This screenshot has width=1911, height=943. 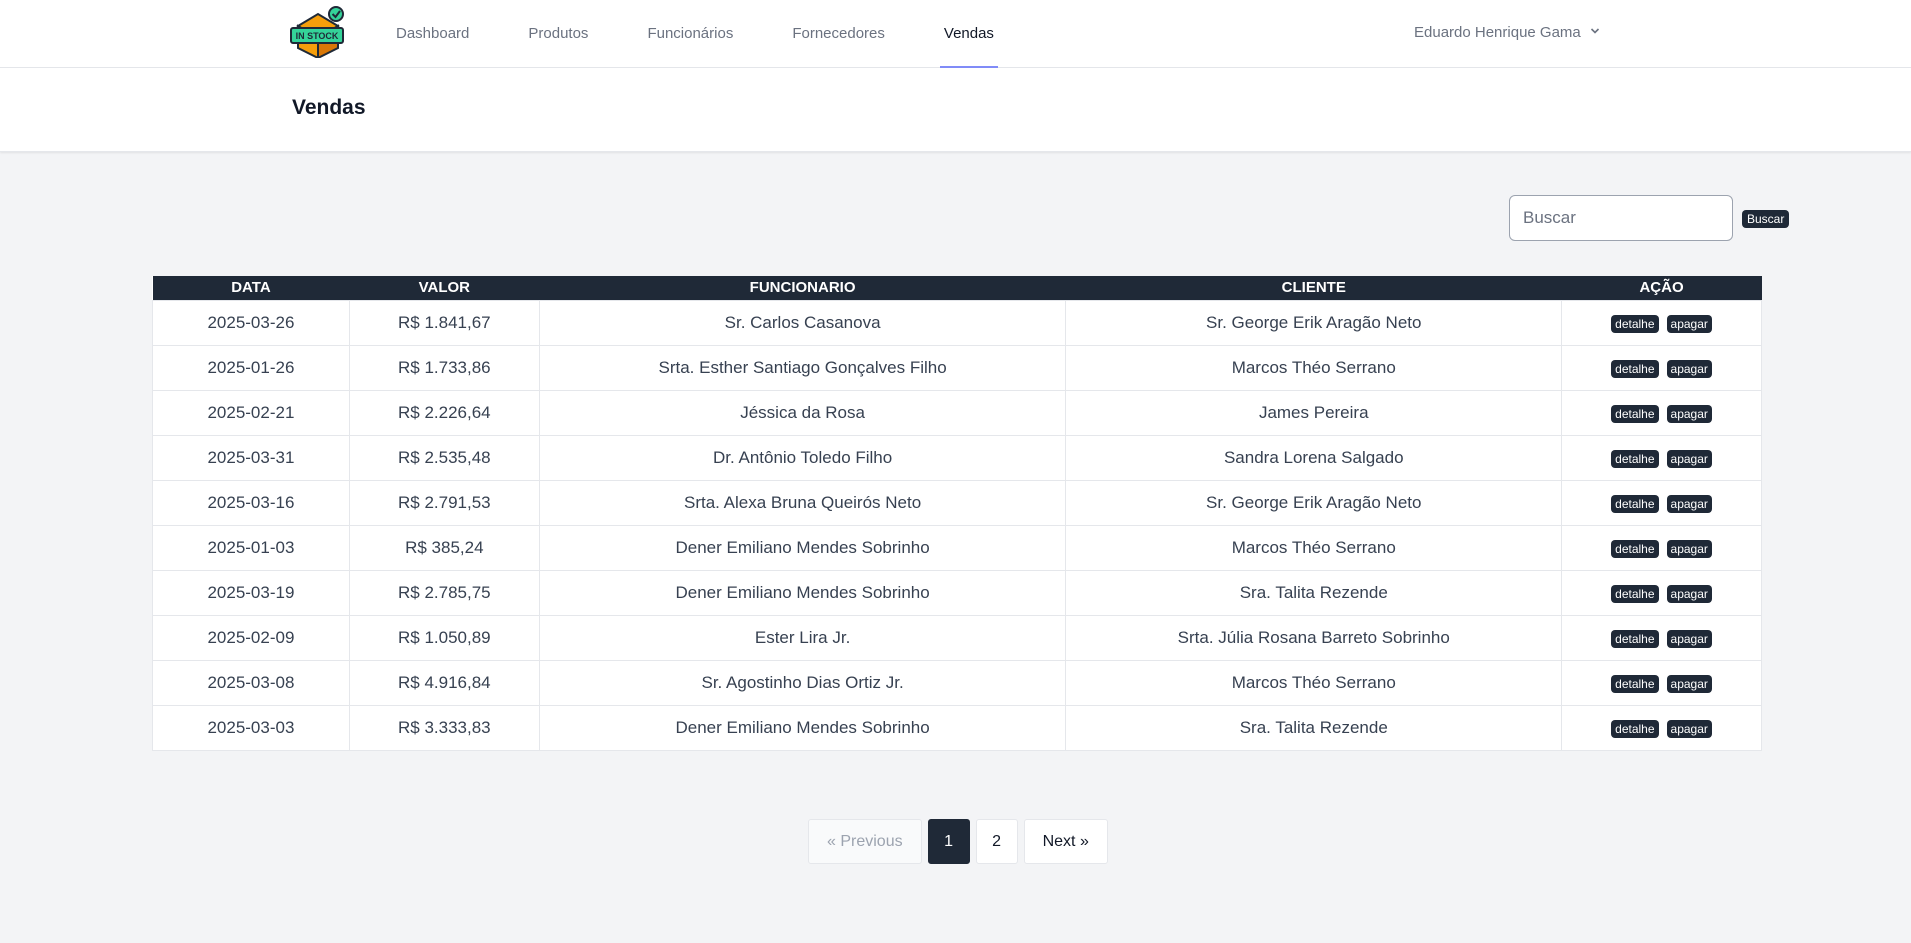 What do you see at coordinates (1314, 637) in the screenshot?
I see `cell-cliente: Srta. Júlia Rosana Barreto Sobrinho` at bounding box center [1314, 637].